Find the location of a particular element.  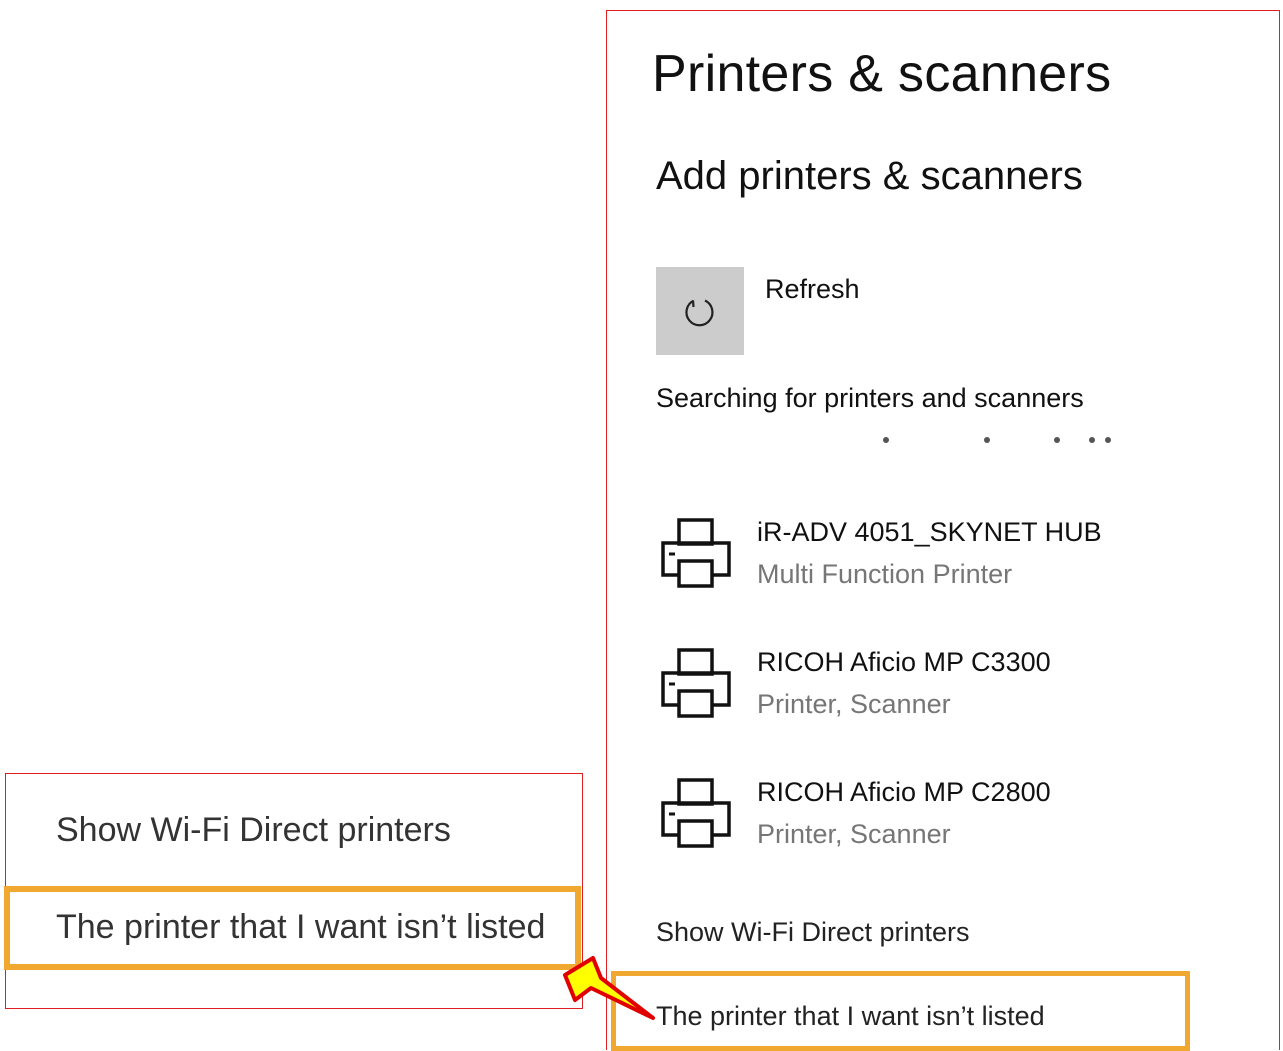

callout-arrow-icon is located at coordinates (609, 988).